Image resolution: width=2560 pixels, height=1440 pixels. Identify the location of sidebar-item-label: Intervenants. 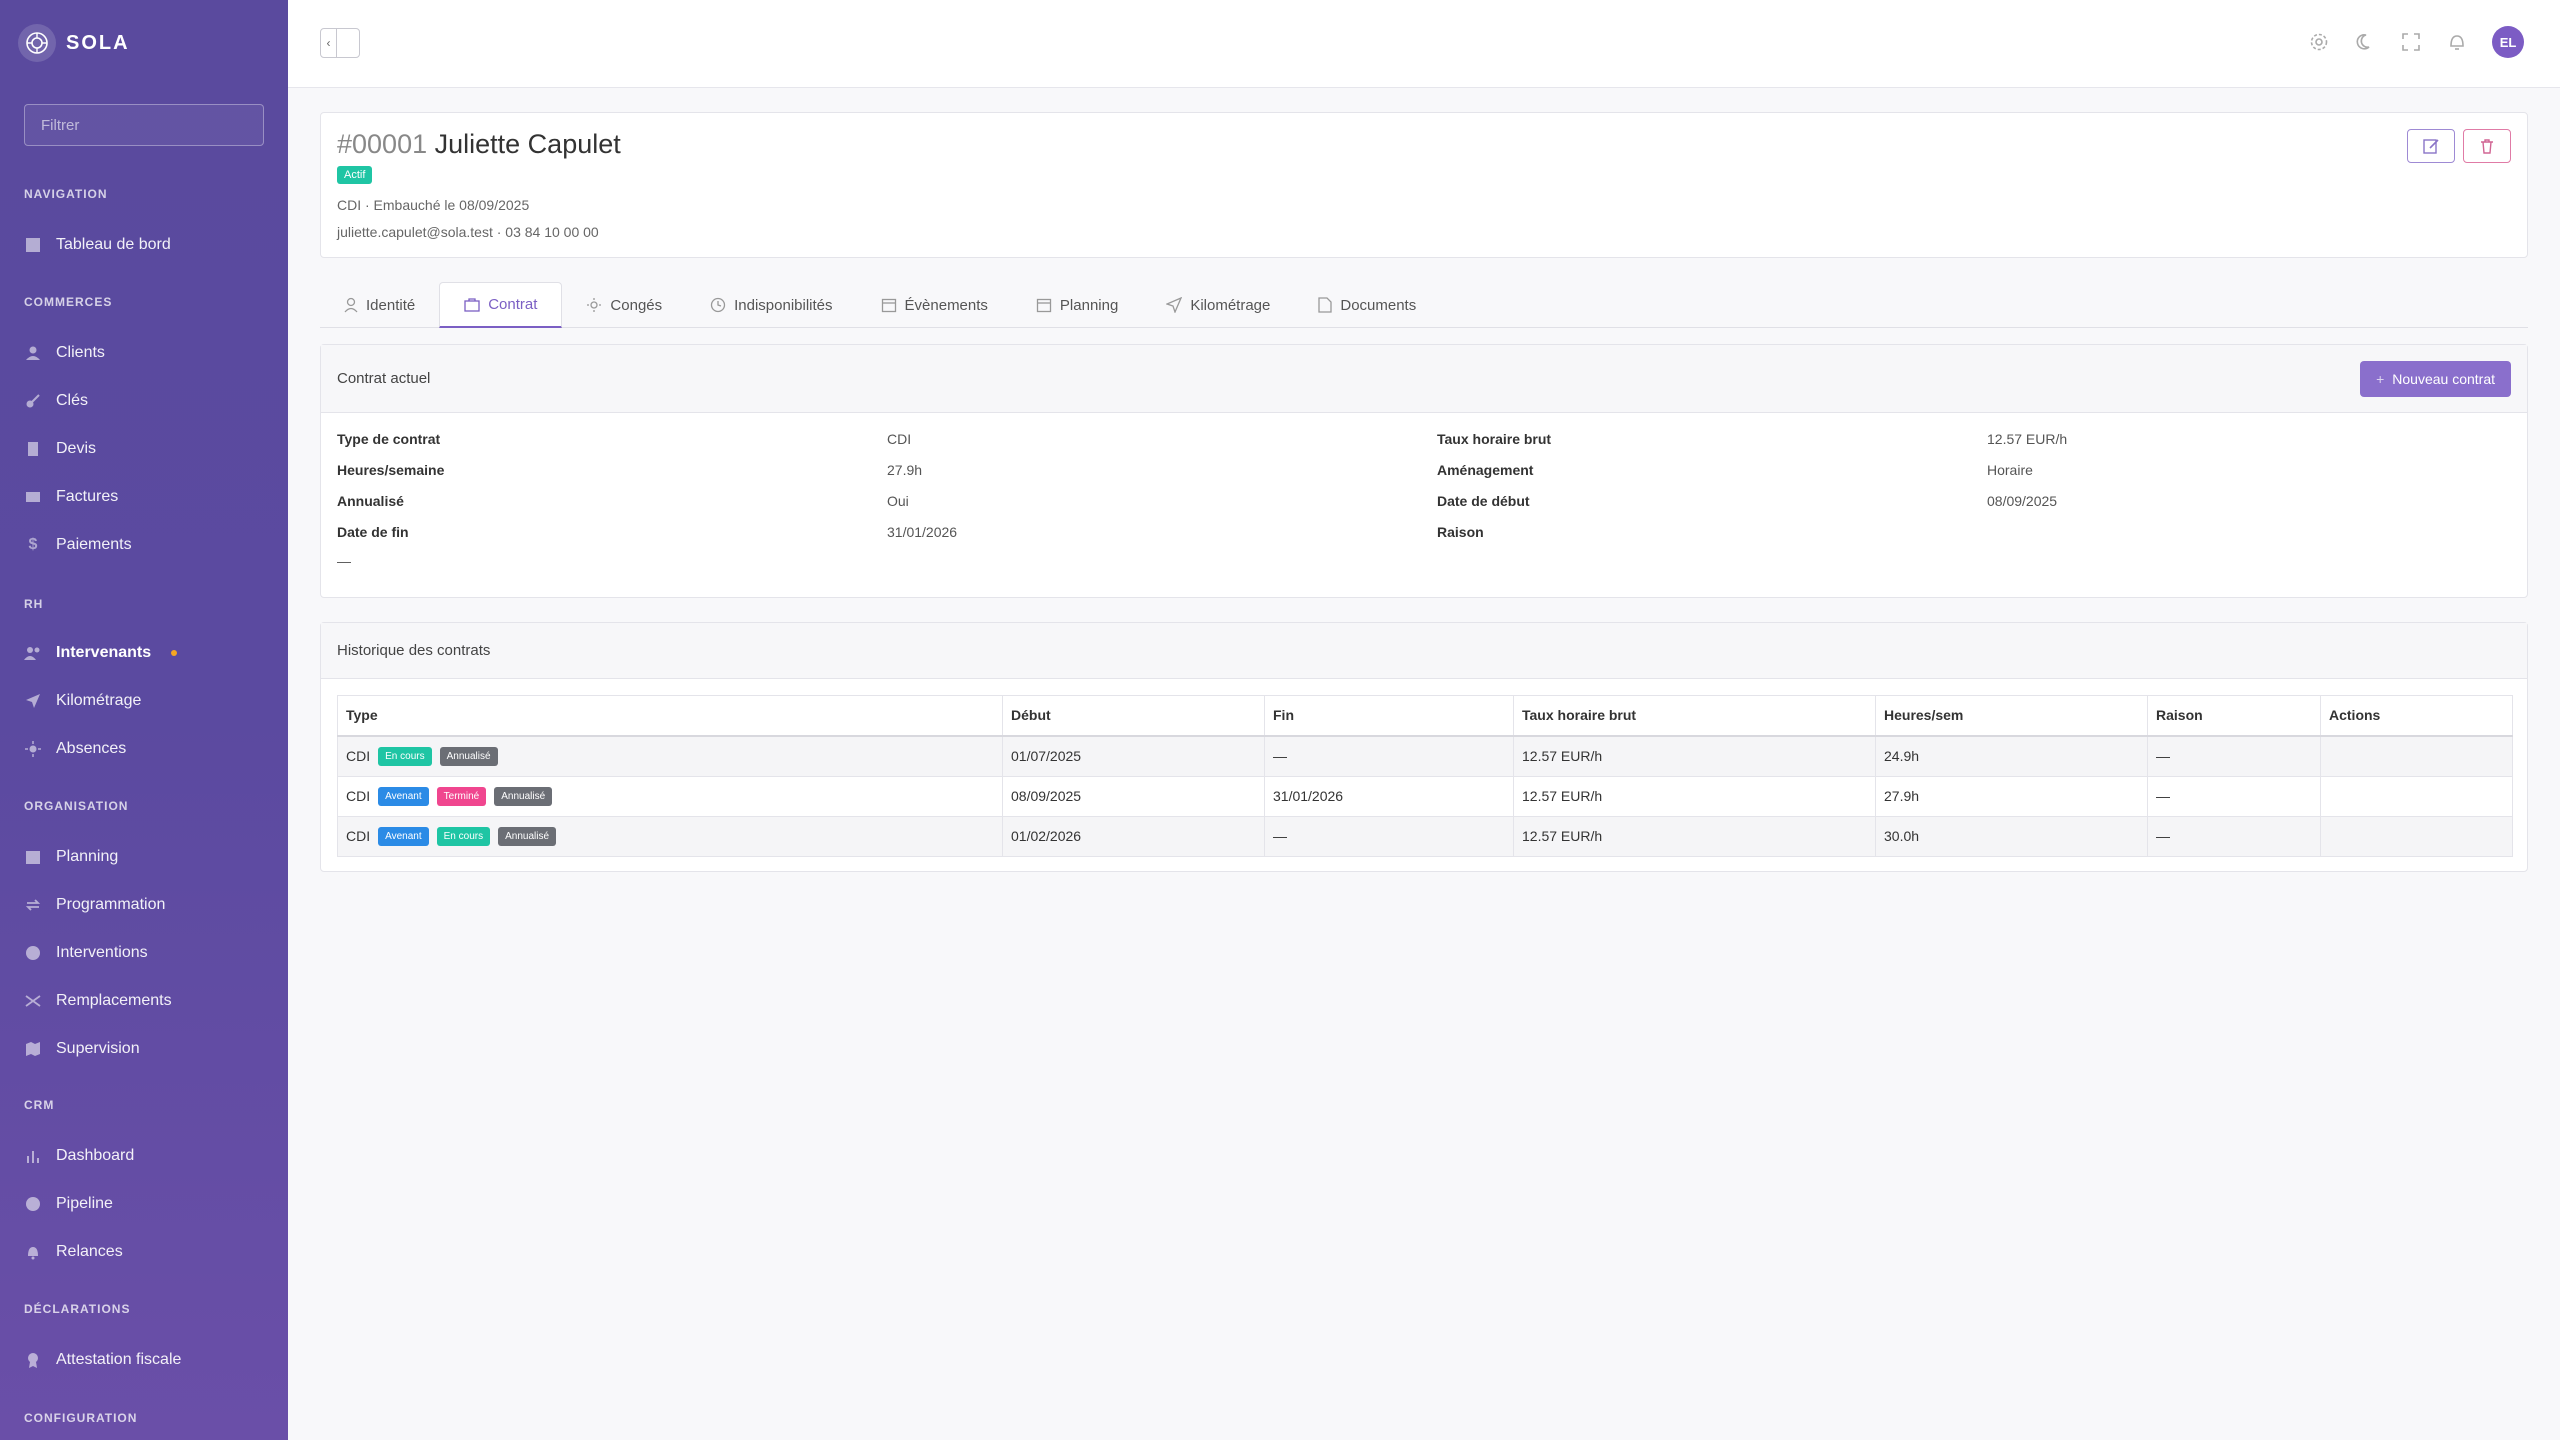
(104, 652).